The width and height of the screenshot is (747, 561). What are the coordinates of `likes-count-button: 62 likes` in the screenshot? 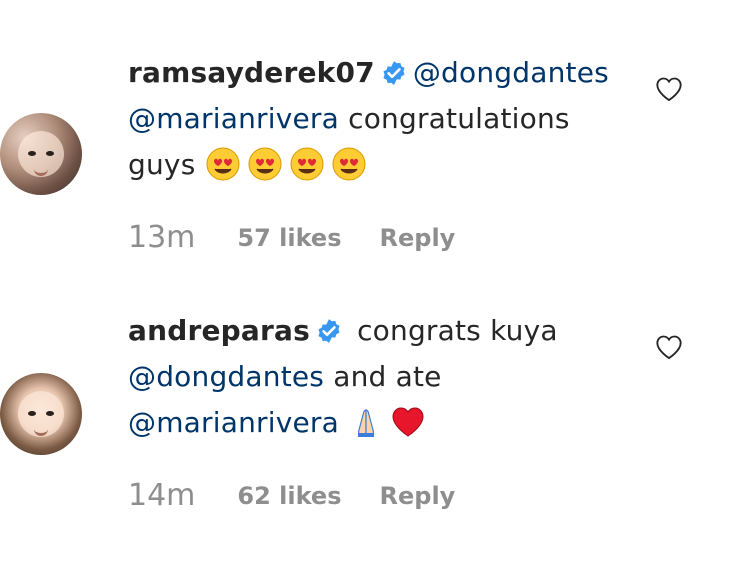 It's located at (289, 496).